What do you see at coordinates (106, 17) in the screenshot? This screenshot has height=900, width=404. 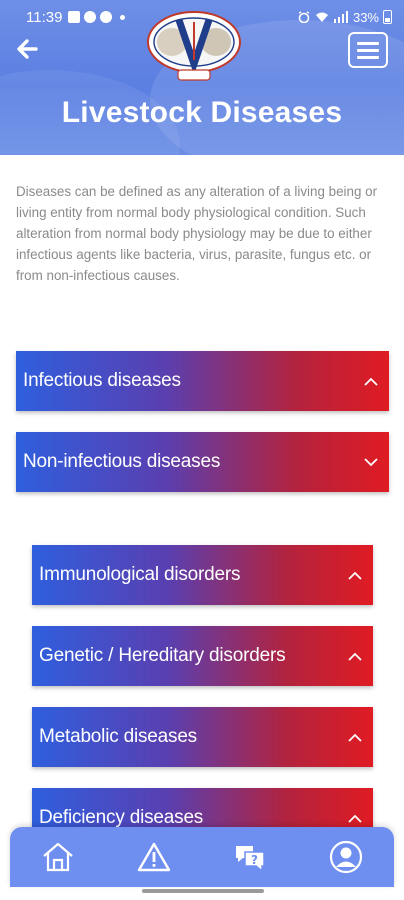 I see `facebook-notification-icon` at bounding box center [106, 17].